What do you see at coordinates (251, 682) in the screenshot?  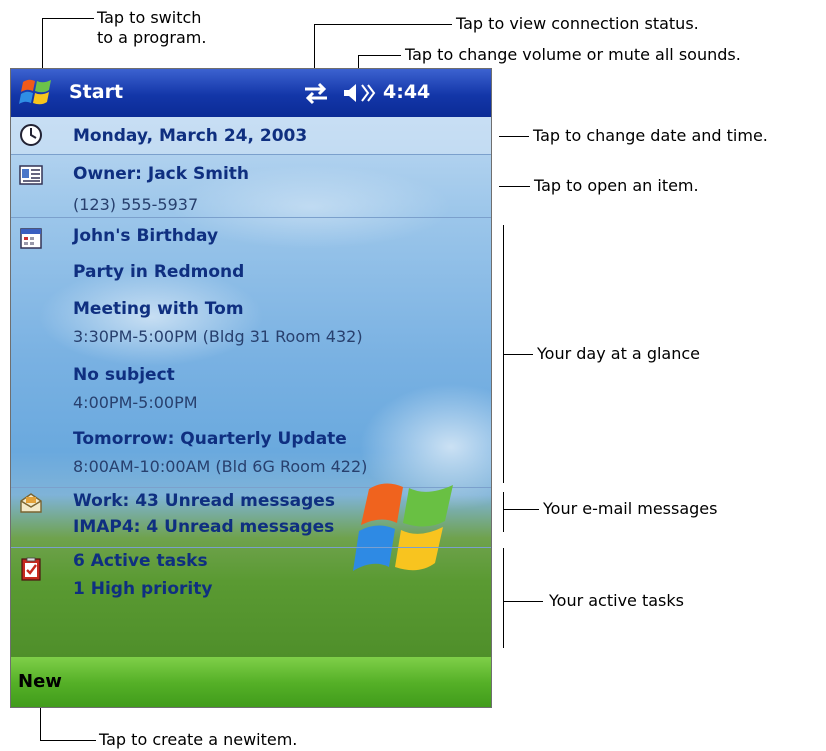 I see `menu-bar: New` at bounding box center [251, 682].